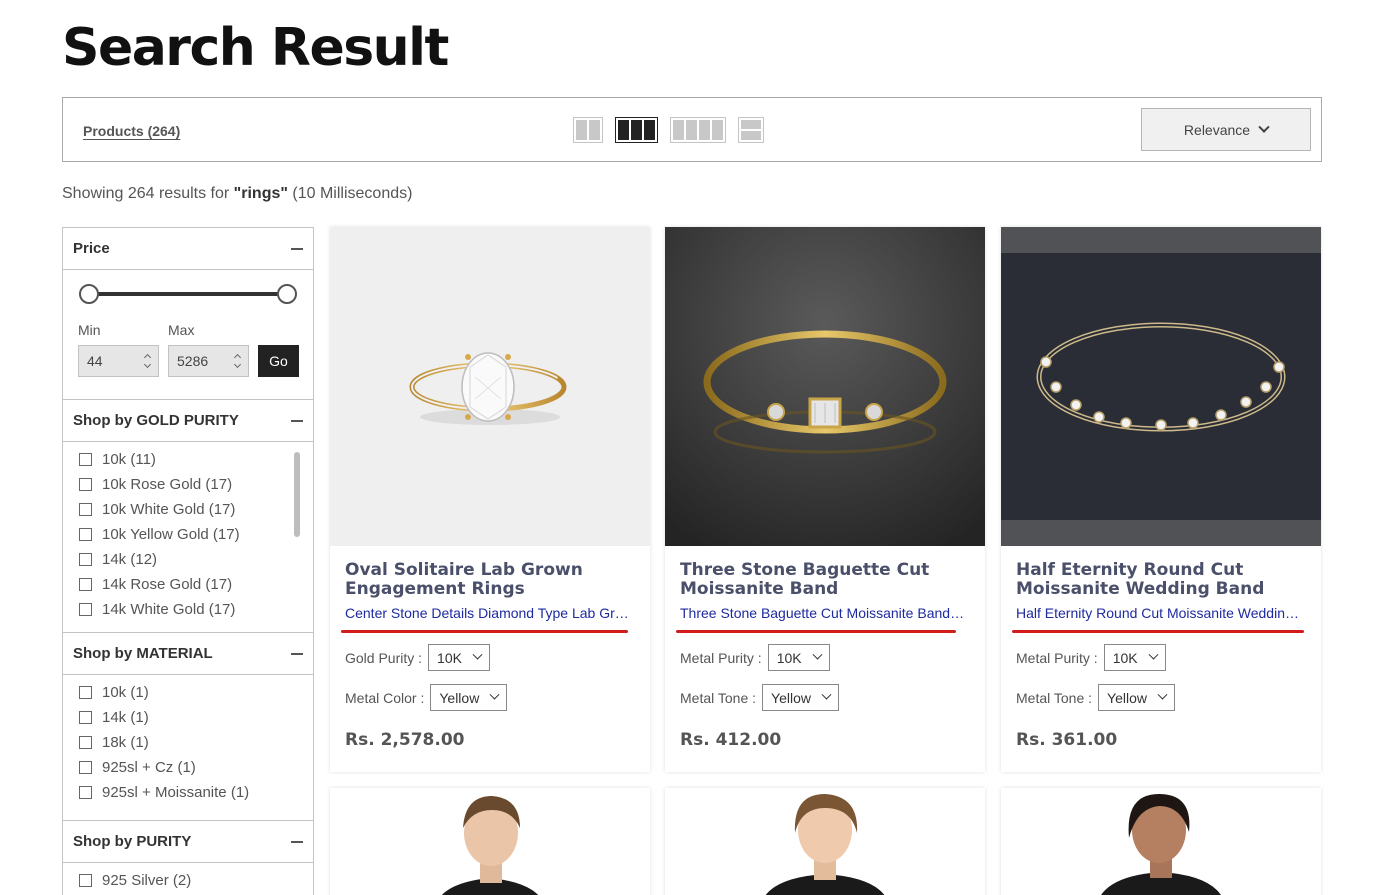 The height and width of the screenshot is (895, 1386). I want to click on facet-gold-purity-header: Shop by GOLD PURITY, so click(188, 421).